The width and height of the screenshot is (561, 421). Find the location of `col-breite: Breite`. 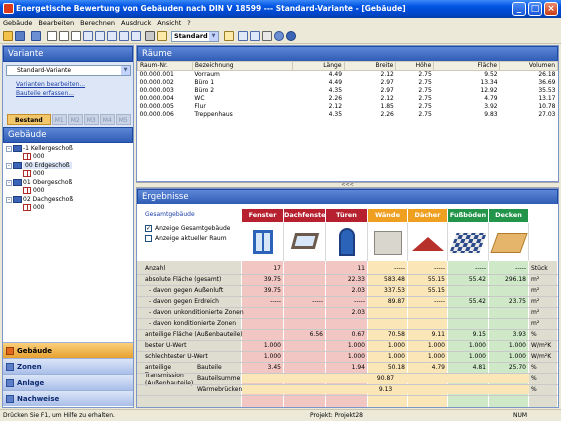

col-breite: Breite is located at coordinates (370, 66).